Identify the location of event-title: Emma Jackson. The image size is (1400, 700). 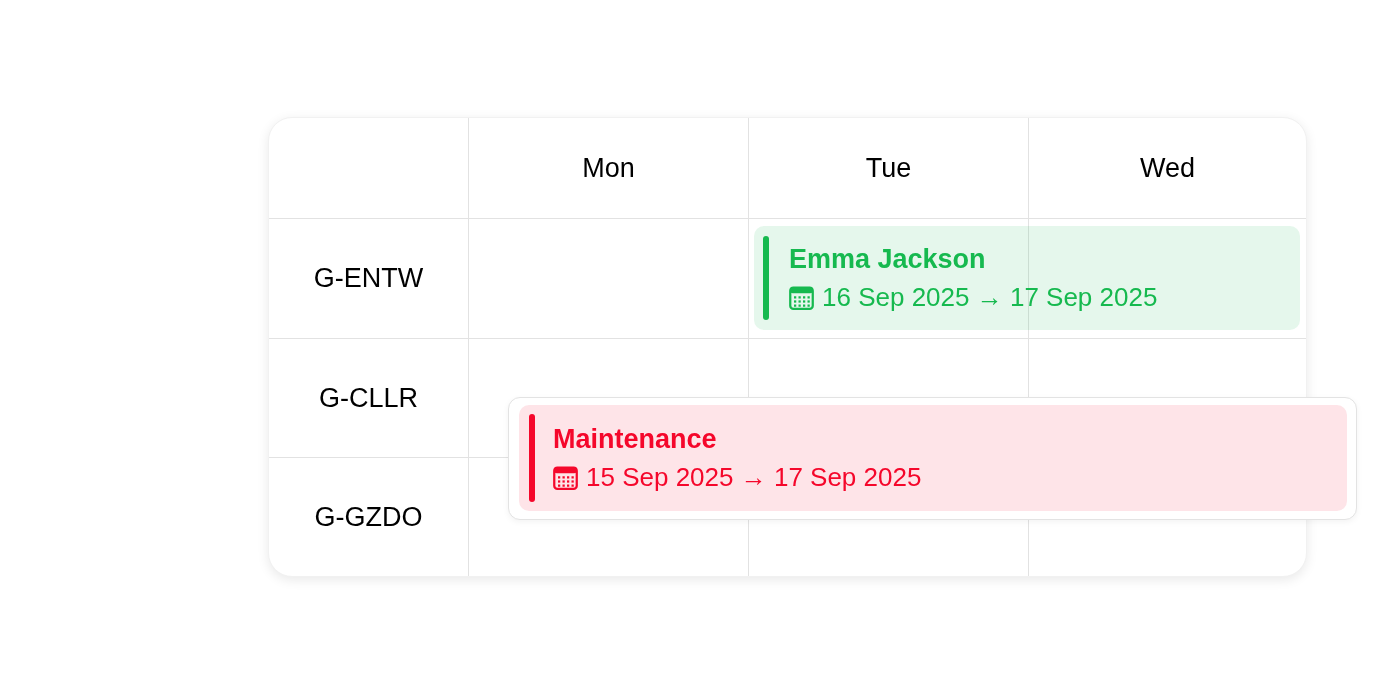
(888, 259).